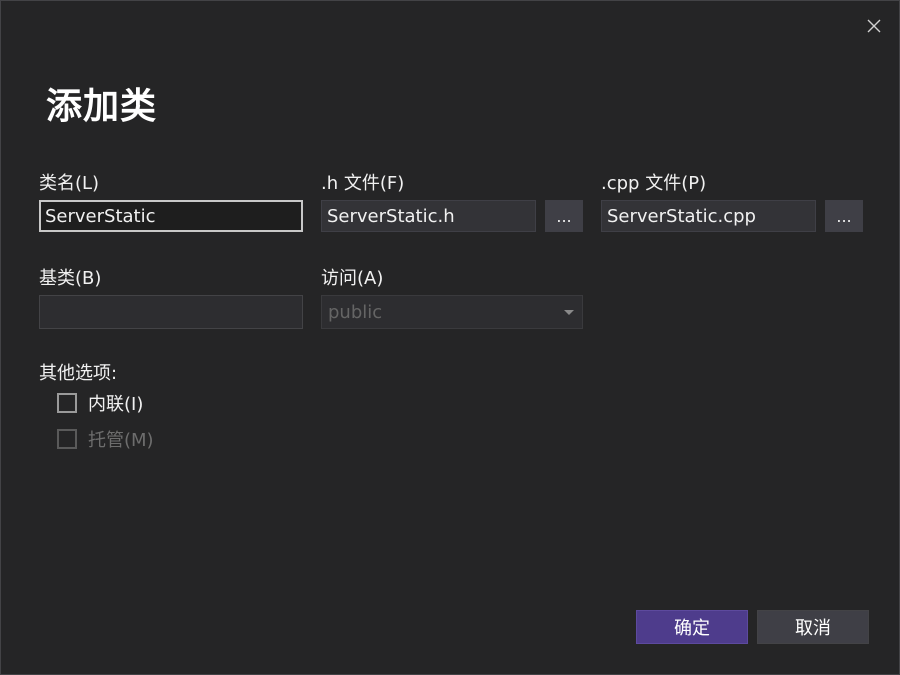  Describe the element at coordinates (121, 440) in the screenshot. I see `managed-checkbox-label: 托管(M)` at that location.